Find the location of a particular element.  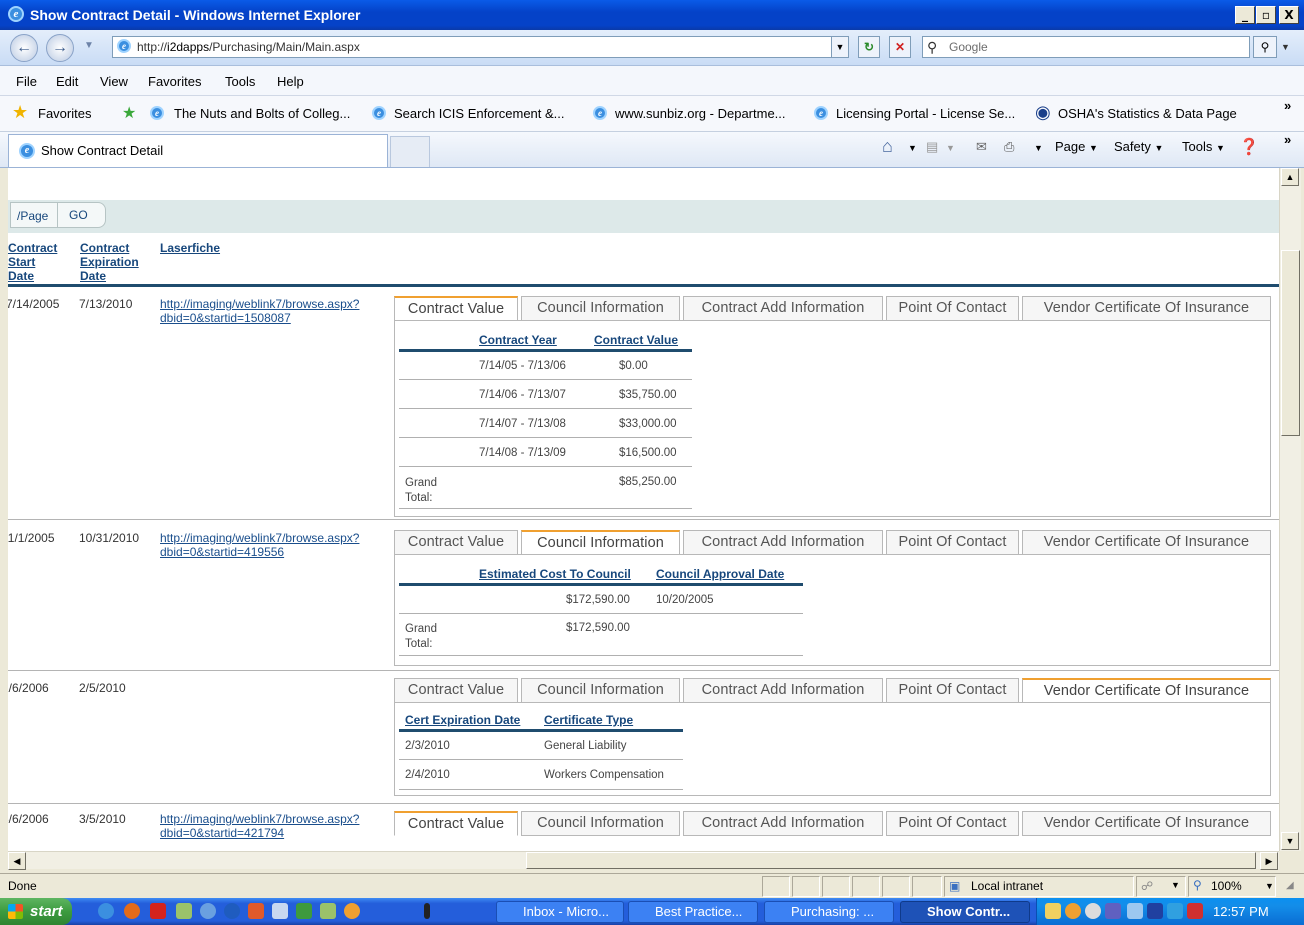

feeds-dropdown-icon: ▼ is located at coordinates (950, 148).